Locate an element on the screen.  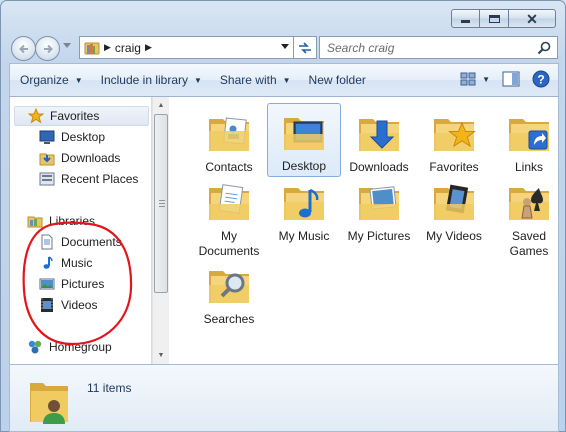
nav-pictures: Pictures is located at coordinates (71, 284).